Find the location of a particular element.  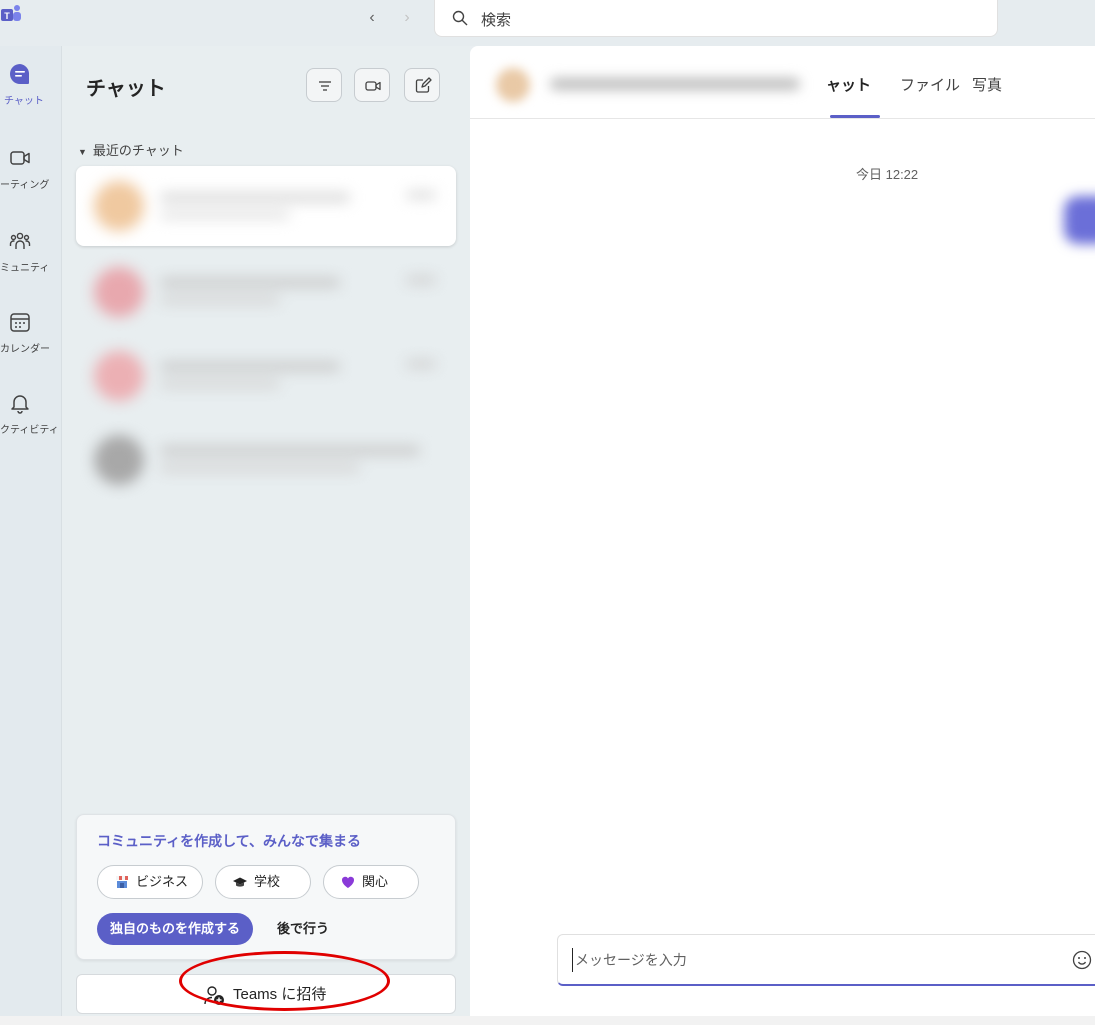

chip-label: 関心 is located at coordinates (375, 881).